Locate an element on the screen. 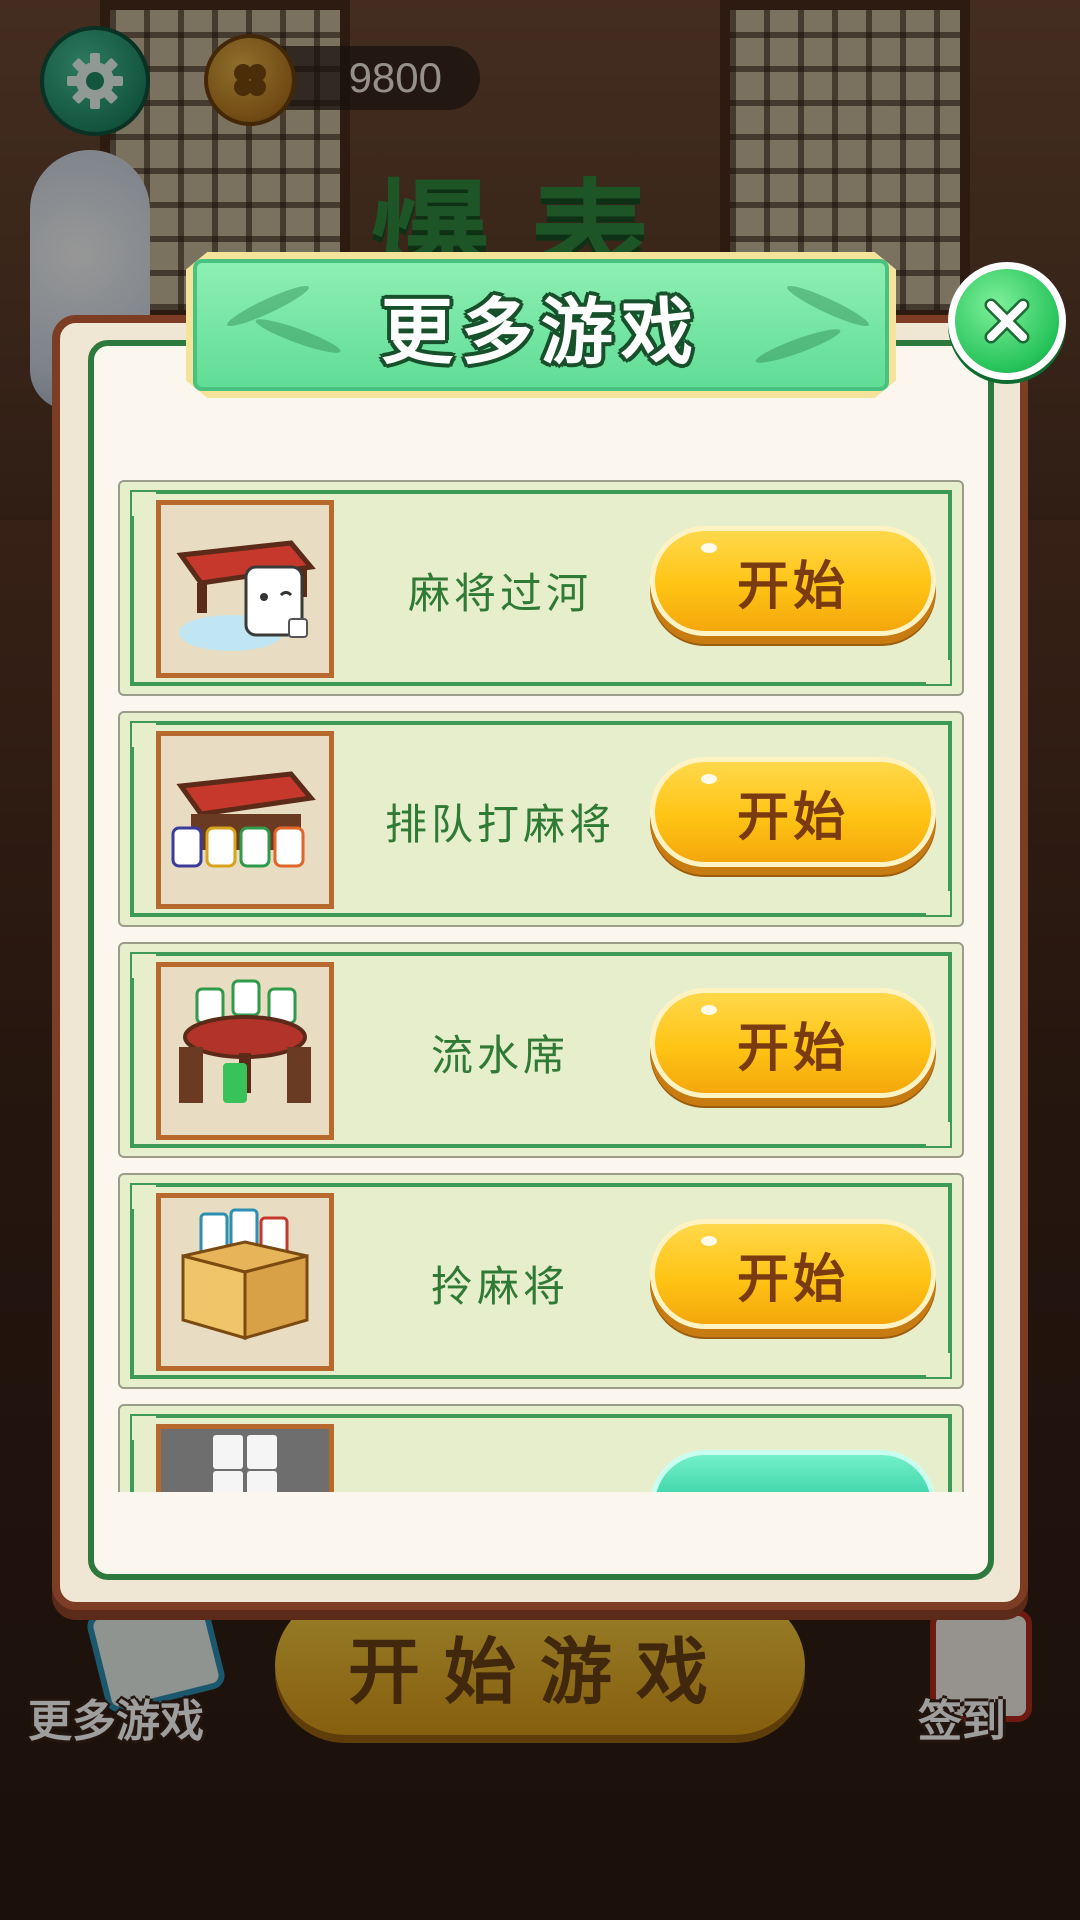 This screenshot has height=1920, width=1080. game-name: 排队打麻将 is located at coordinates (499, 824).